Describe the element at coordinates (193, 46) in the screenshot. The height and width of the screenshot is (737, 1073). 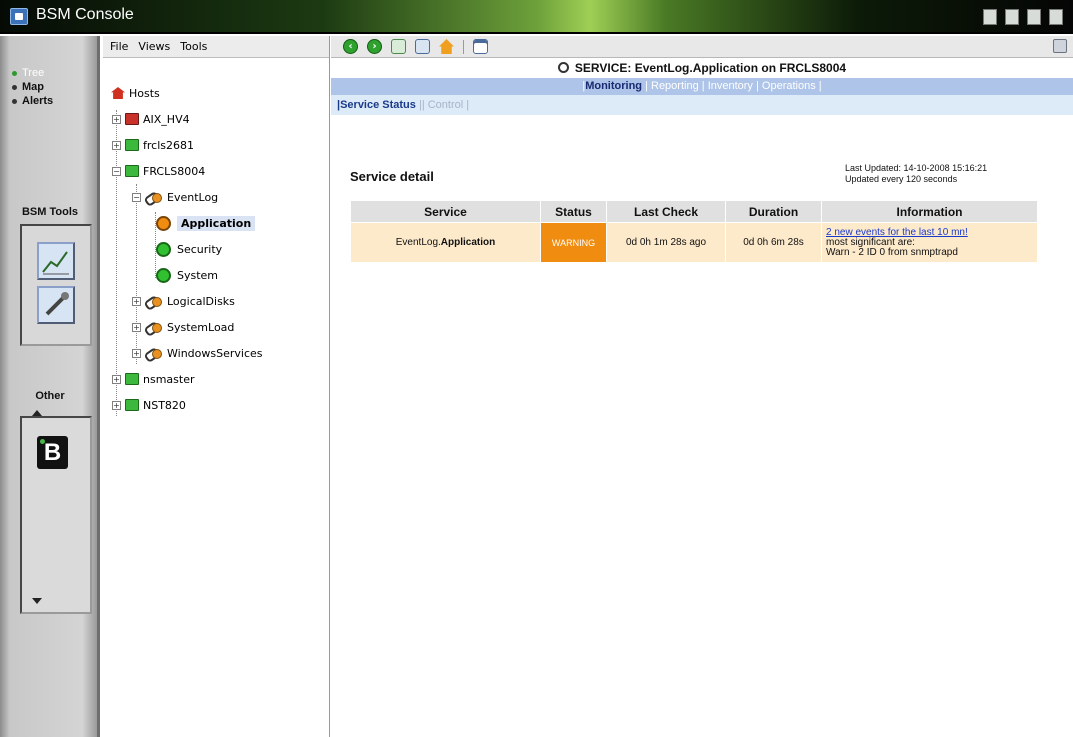
I see `menu-tools: Tools` at that location.